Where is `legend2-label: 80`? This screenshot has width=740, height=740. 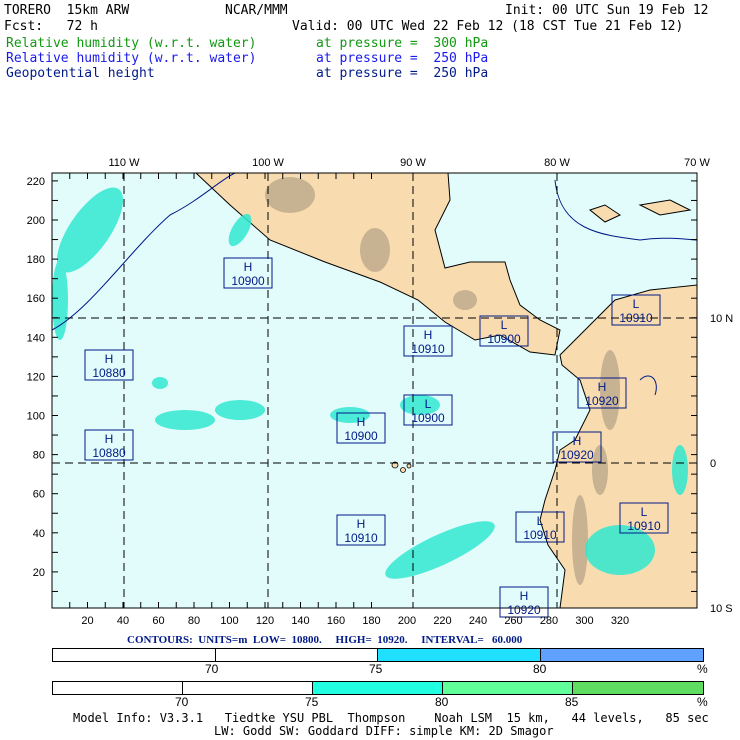
legend2-label: 80 is located at coordinates (442, 702).